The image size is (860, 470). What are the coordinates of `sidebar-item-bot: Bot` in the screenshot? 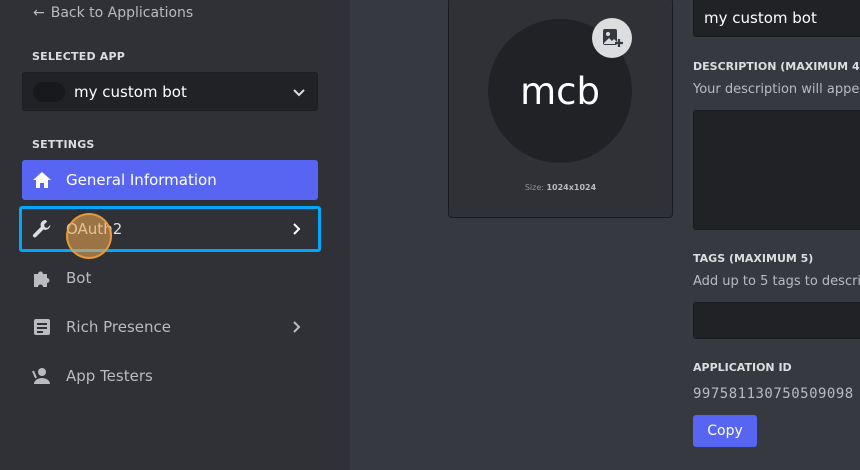 It's located at (170, 278).